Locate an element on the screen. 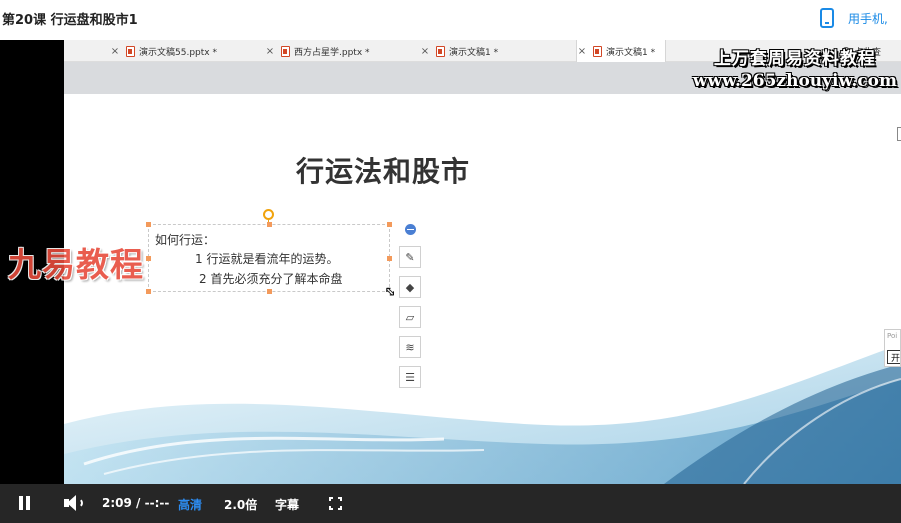 This screenshot has width=901, height=523. textbox-heading: 如何行运： is located at coordinates (185, 240).